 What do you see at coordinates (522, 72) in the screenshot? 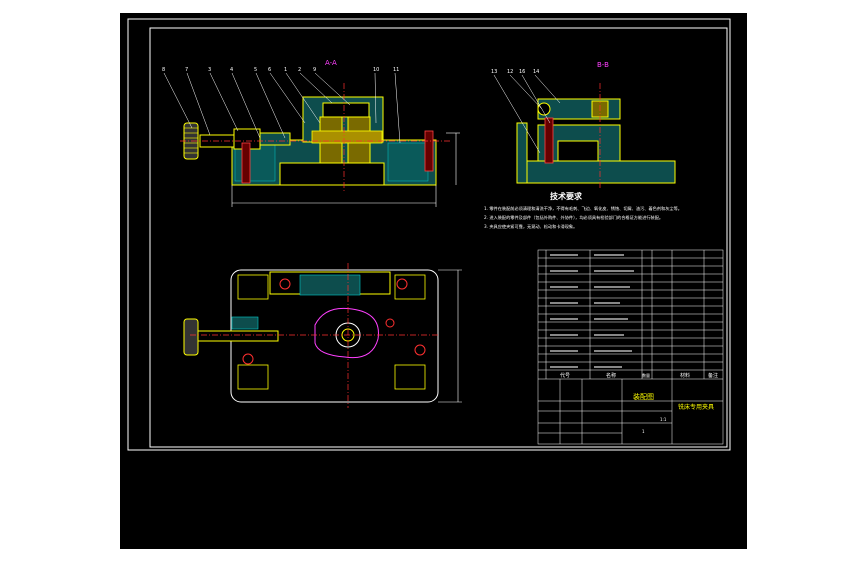
I see `svg-text: 16` at bounding box center [522, 72].